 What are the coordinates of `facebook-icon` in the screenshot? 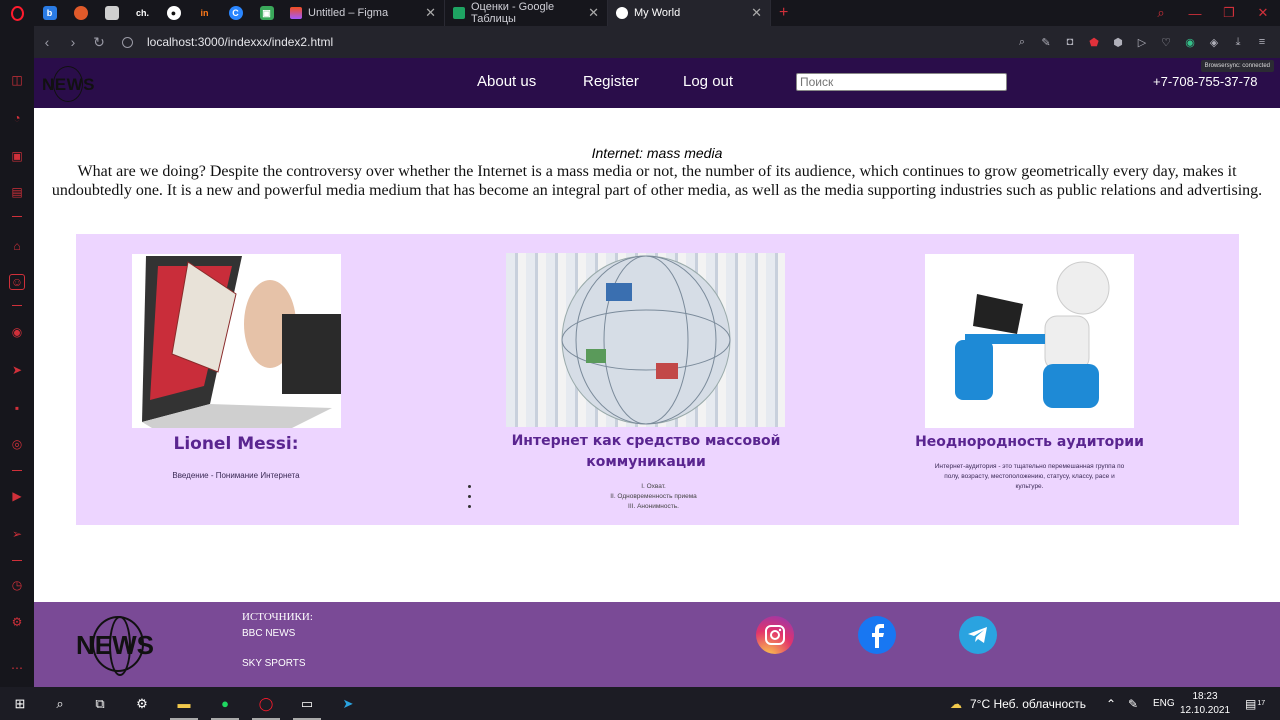 It's located at (877, 635).